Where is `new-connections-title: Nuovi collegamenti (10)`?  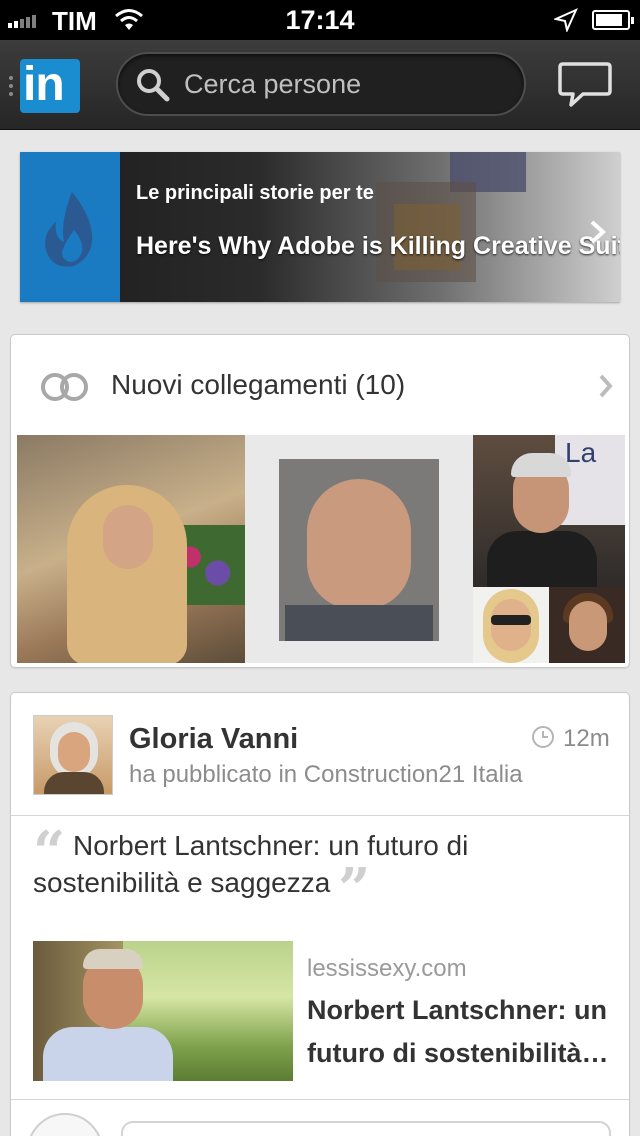
new-connections-title: Nuovi collegamenti (10) is located at coordinates (258, 384).